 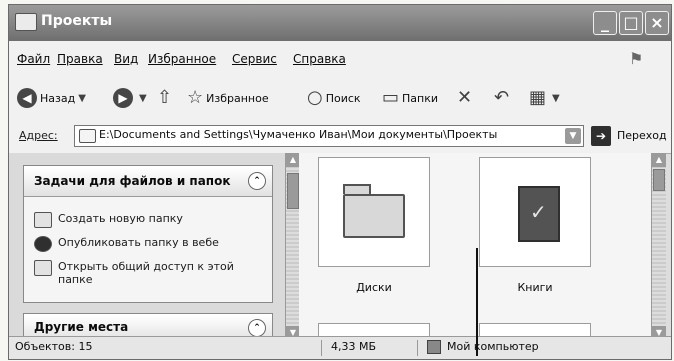 I want to click on folder-up-icon: ⇧, so click(x=165, y=97).